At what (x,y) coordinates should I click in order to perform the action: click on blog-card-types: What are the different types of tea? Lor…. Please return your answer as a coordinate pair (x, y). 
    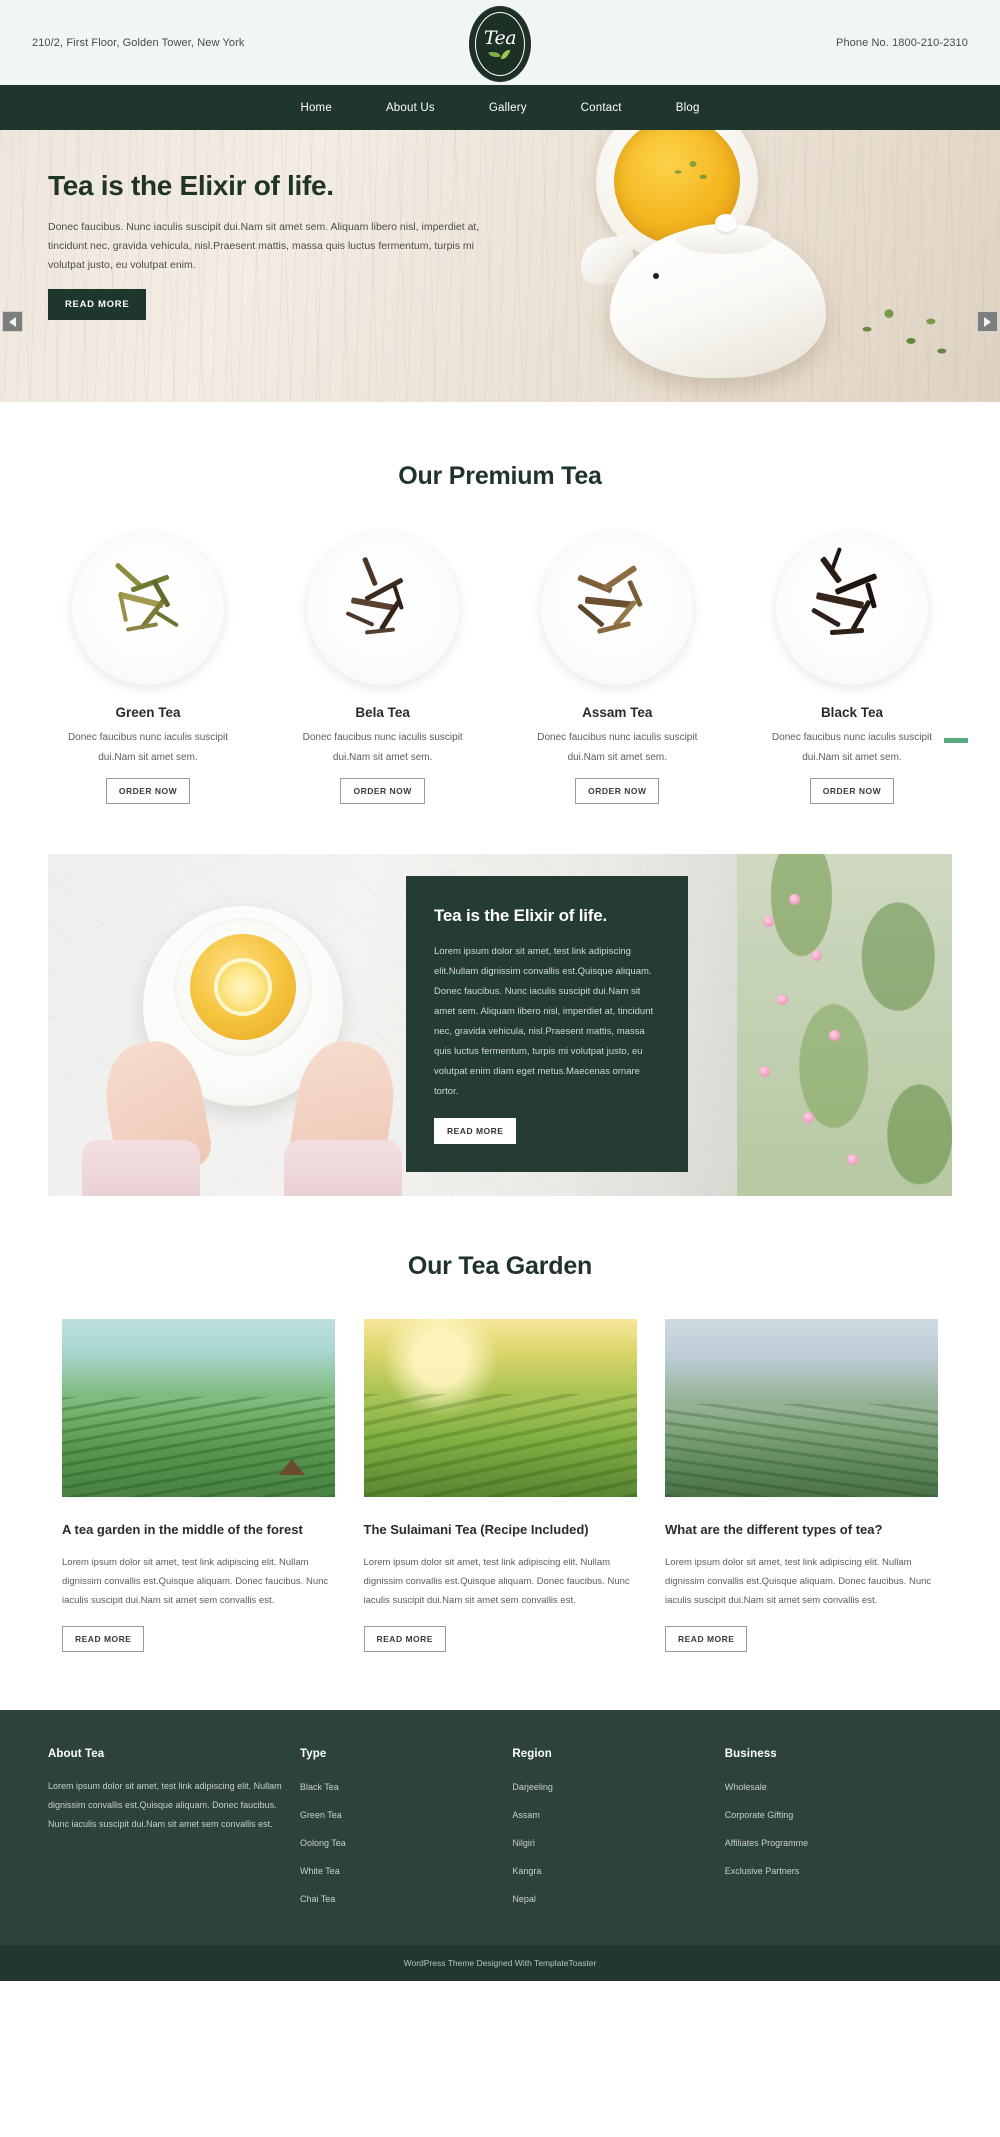
    Looking at the image, I should click on (801, 1485).